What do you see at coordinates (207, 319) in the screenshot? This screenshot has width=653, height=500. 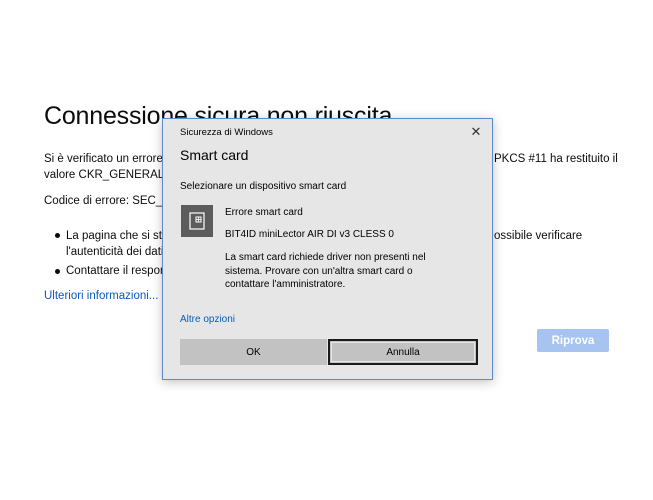 I see `more-options-link: Altre opzioni` at bounding box center [207, 319].